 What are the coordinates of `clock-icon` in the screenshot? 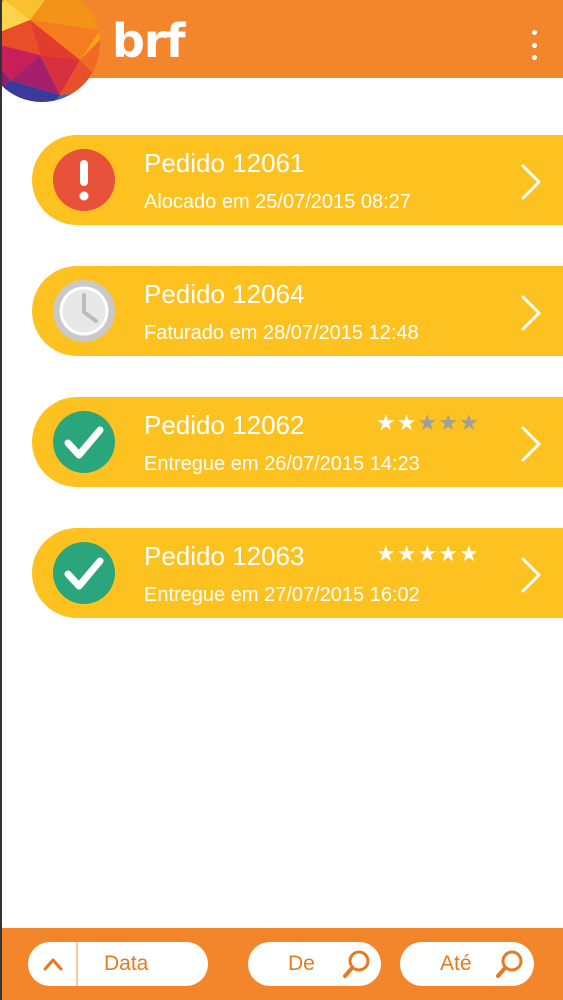 It's located at (84, 311).